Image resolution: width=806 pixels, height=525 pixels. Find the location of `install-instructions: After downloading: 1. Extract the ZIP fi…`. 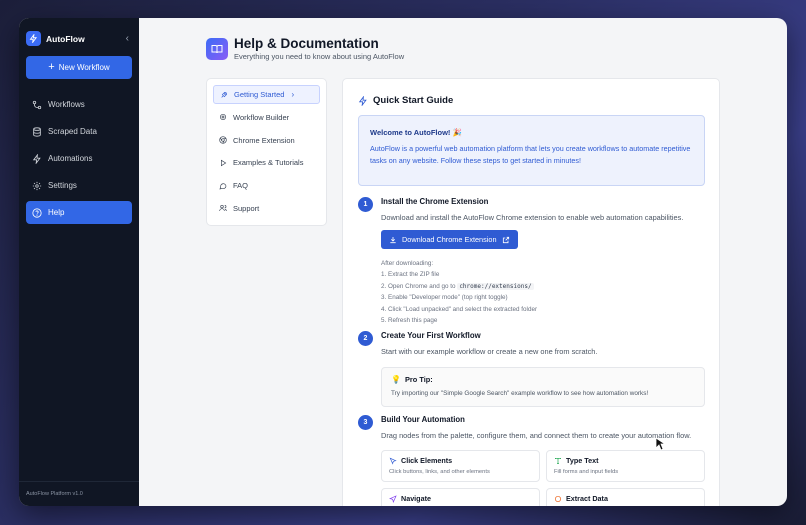

install-instructions: After downloading: 1. Extract the ZIP fi… is located at coordinates (543, 292).